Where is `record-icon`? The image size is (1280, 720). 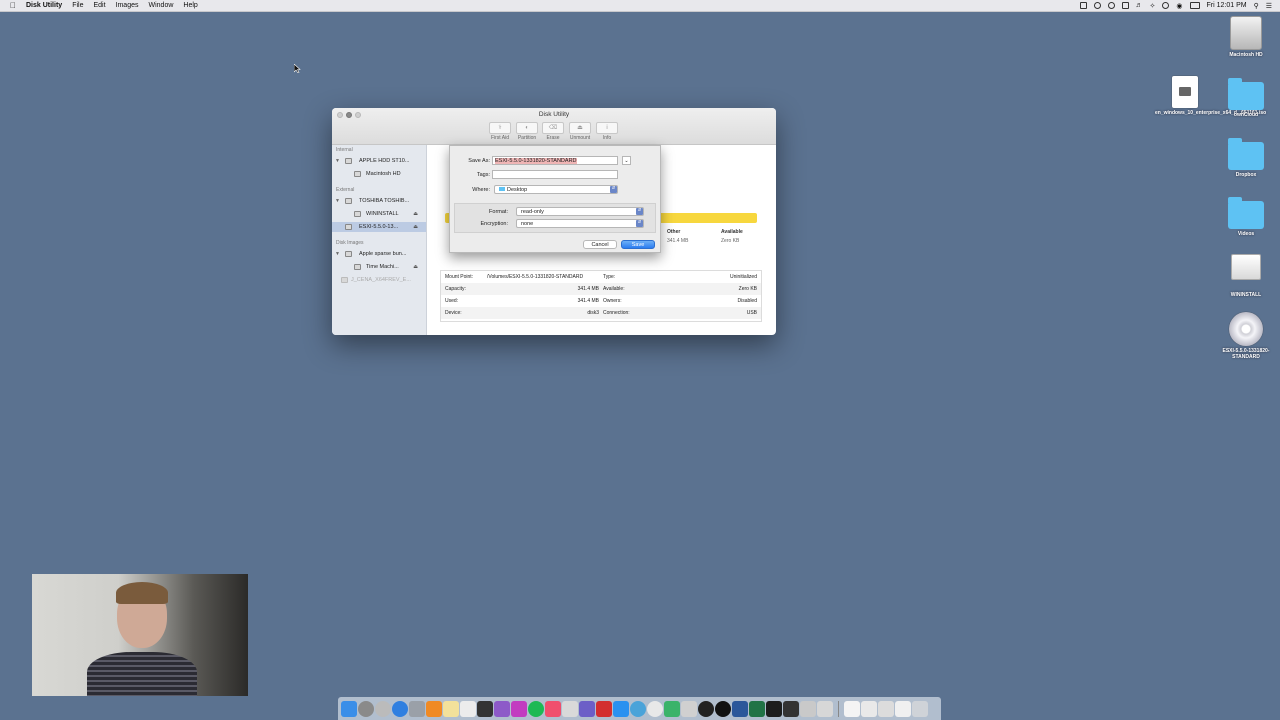
record-icon is located at coordinates (1097, 5).